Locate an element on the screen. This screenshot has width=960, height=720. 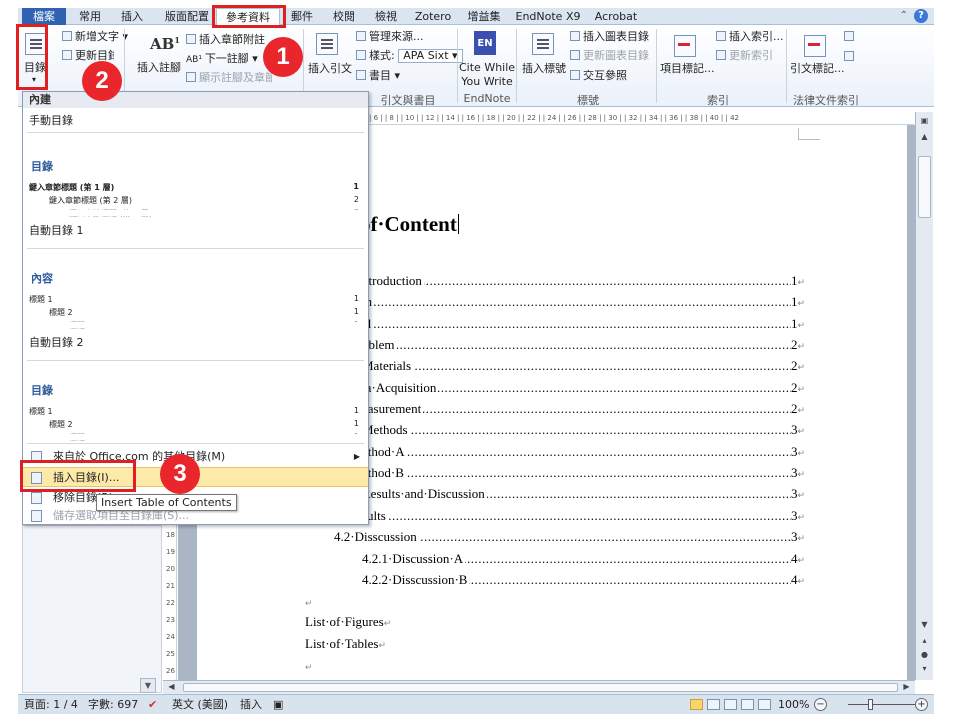
minimize-ribbon-icon: ⌃ is located at coordinates (904, 16).